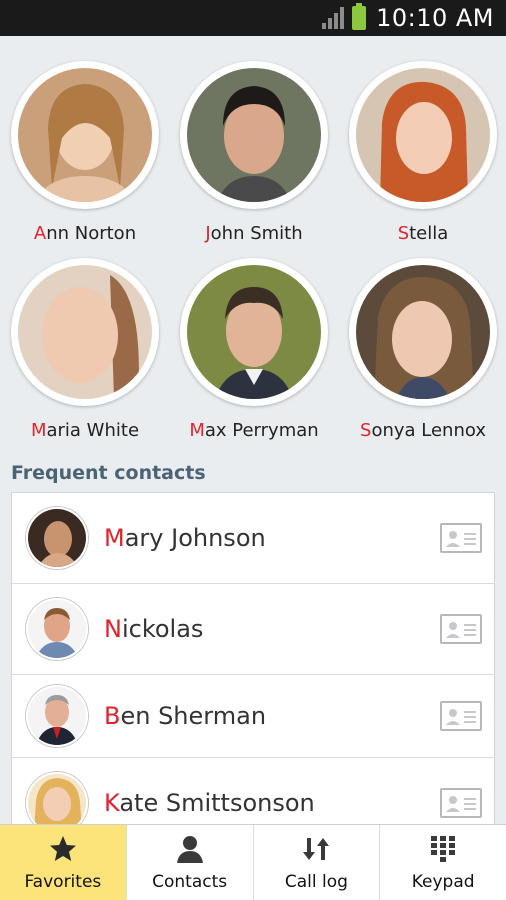 The height and width of the screenshot is (900, 506). Describe the element at coordinates (209, 803) in the screenshot. I see `contact-name: Kate Smittsonson` at that location.